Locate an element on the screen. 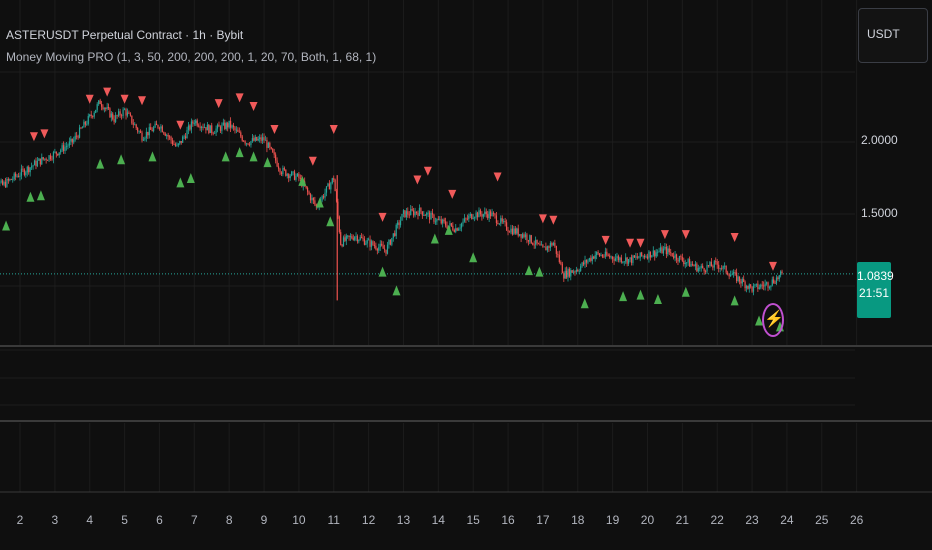  lightning-icon: ⚡ is located at coordinates (773, 320).